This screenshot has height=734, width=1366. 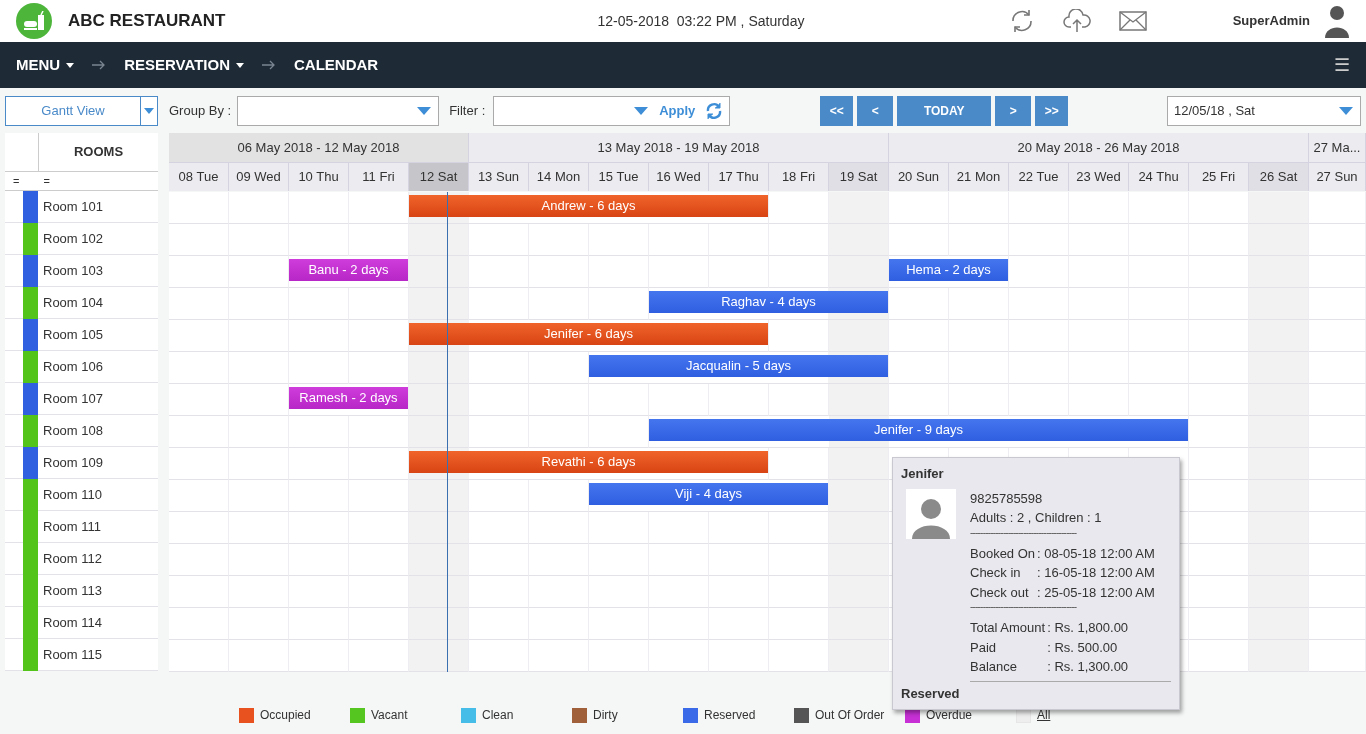 What do you see at coordinates (714, 110) in the screenshot?
I see `refresh-icon` at bounding box center [714, 110].